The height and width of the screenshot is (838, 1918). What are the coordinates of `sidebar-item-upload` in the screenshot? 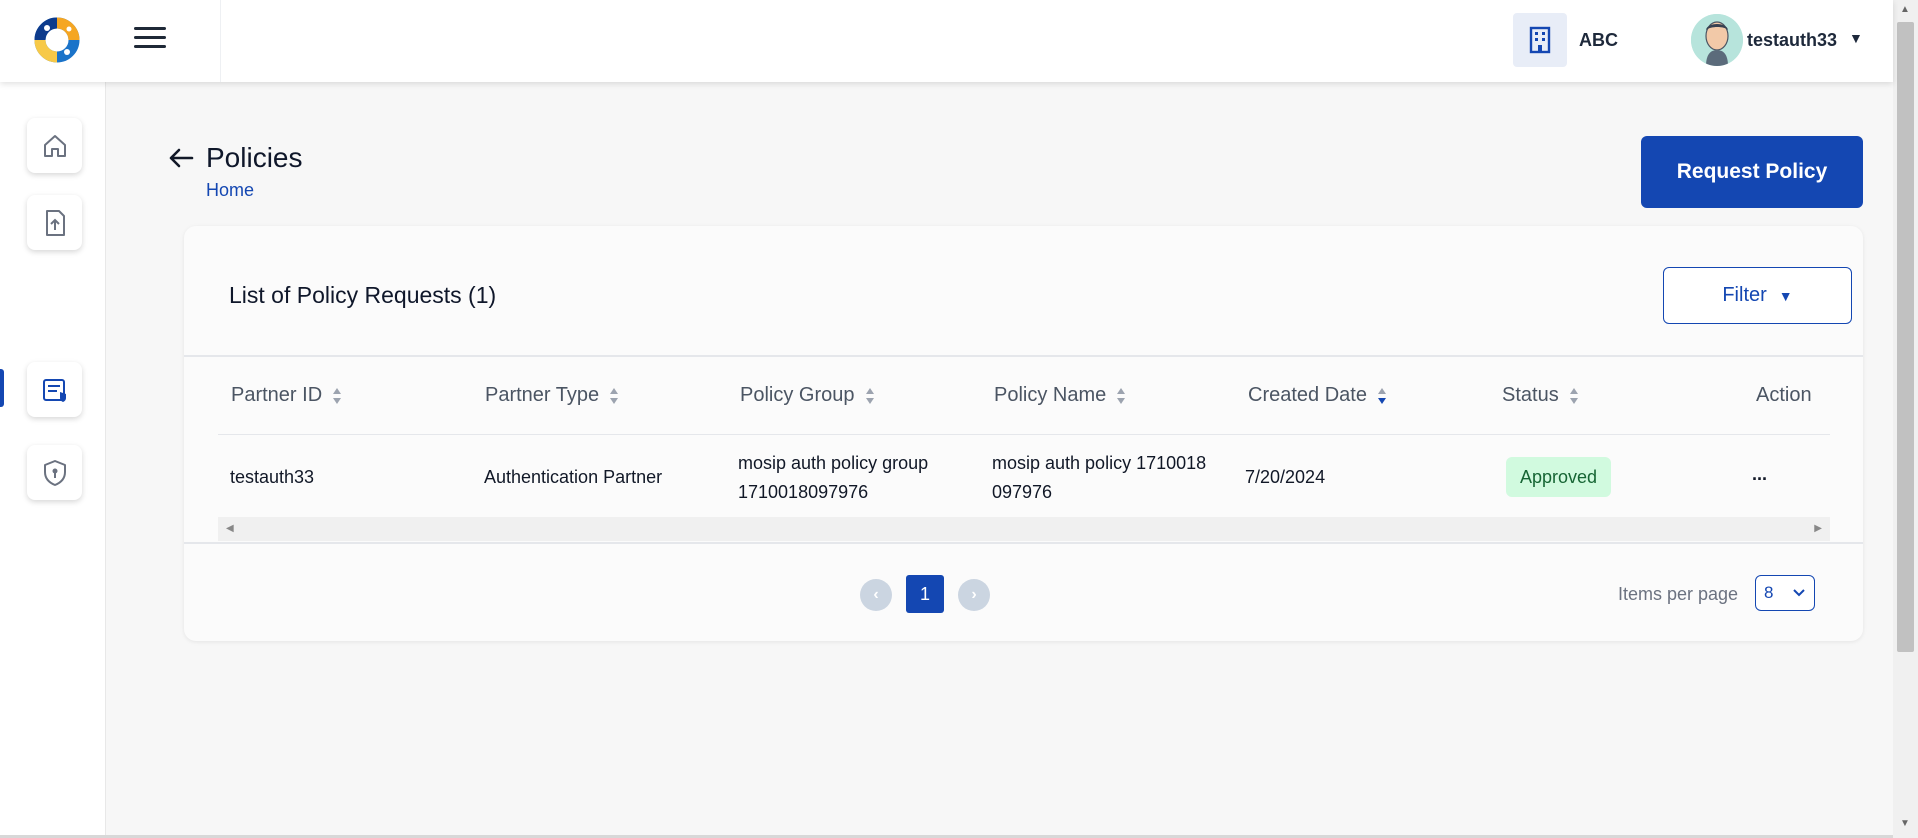 It's located at (54, 222).